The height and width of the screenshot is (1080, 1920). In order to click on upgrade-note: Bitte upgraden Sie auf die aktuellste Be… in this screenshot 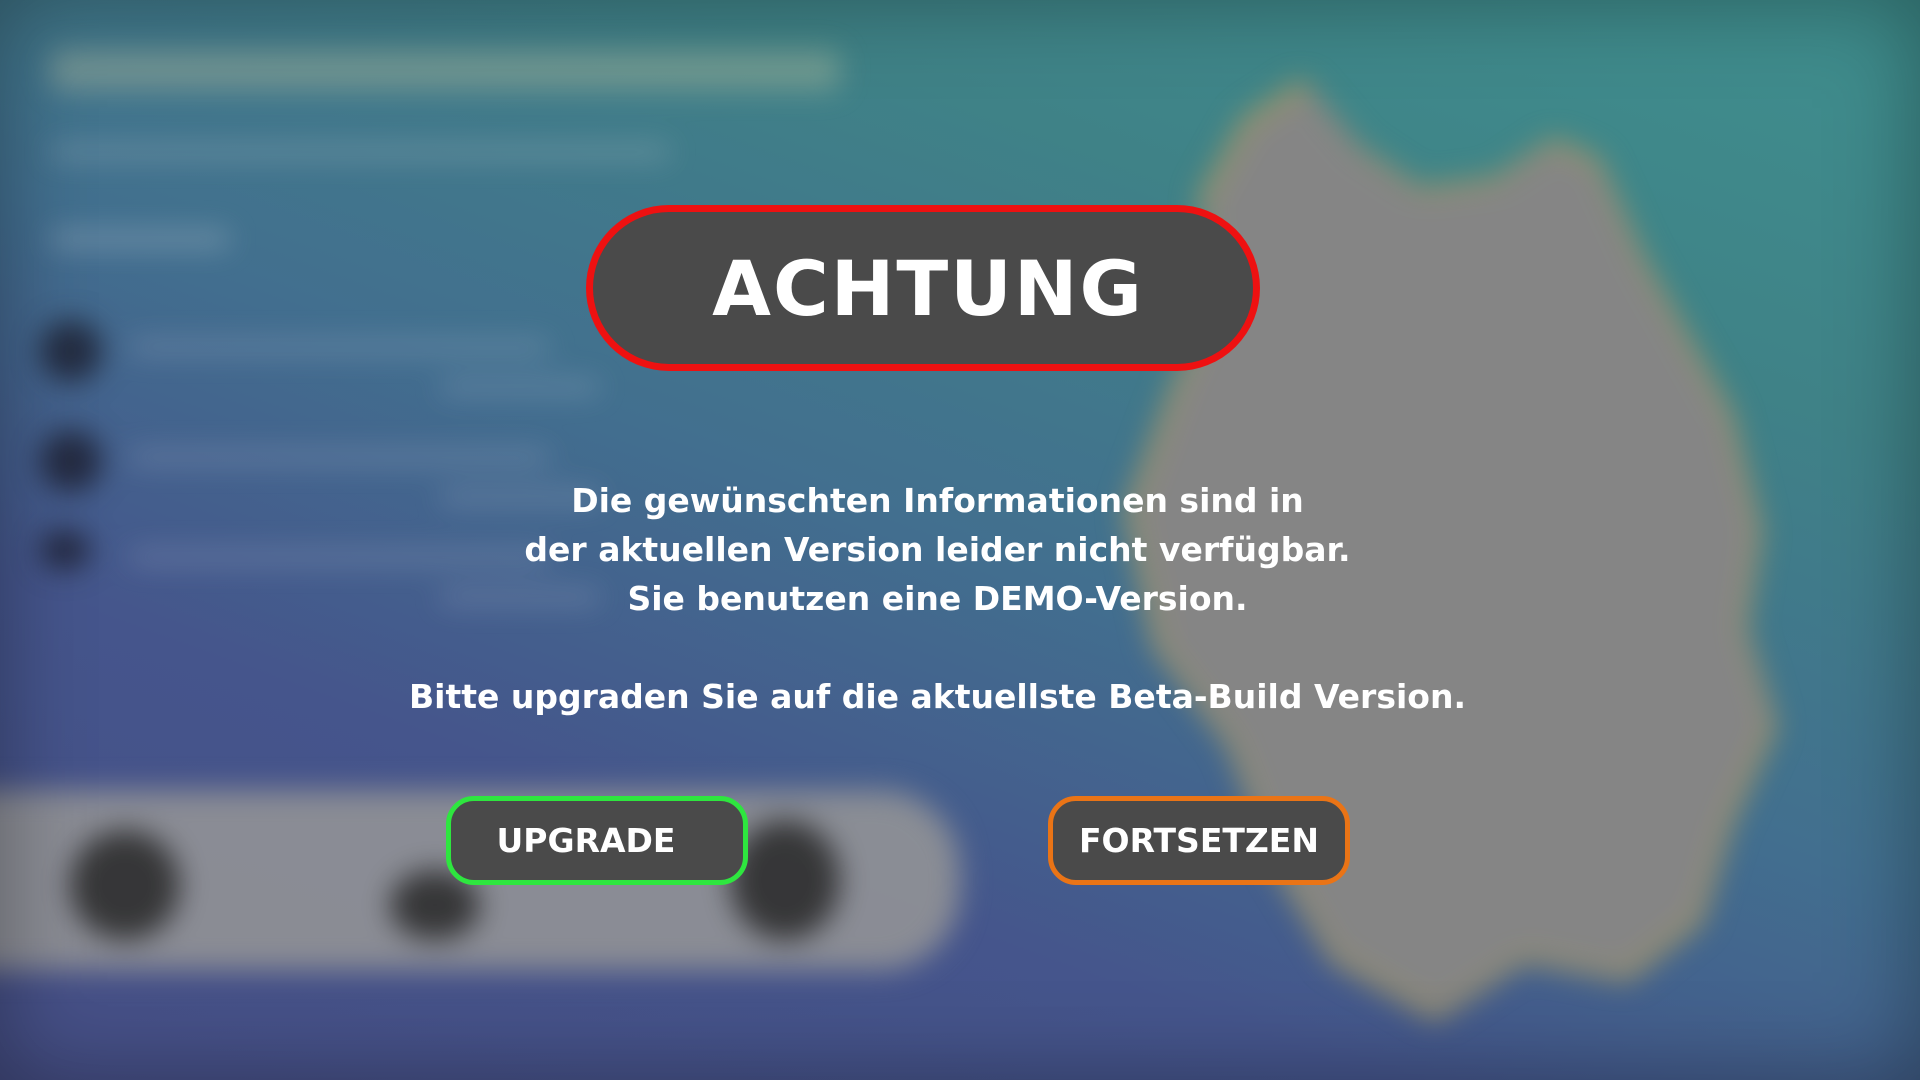, I will do `click(937, 696)`.